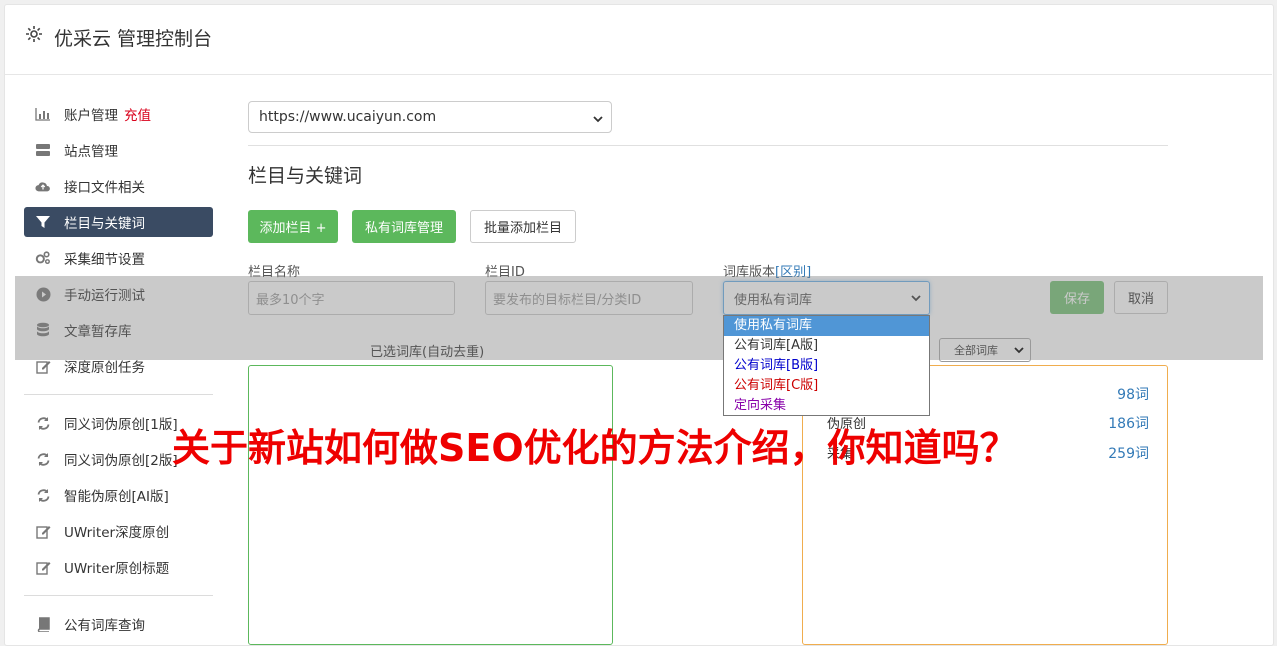  I want to click on sidebar-item-label: UWriter原创标题, so click(117, 569).